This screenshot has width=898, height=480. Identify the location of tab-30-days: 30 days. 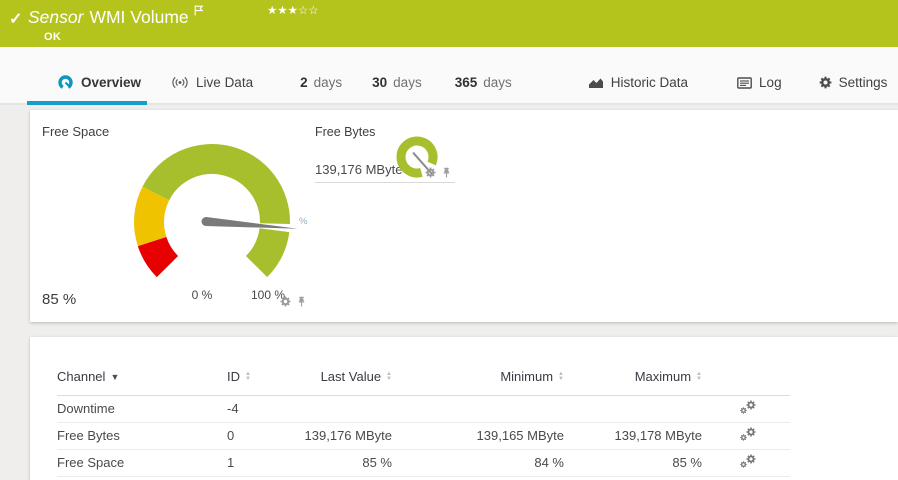
(397, 82).